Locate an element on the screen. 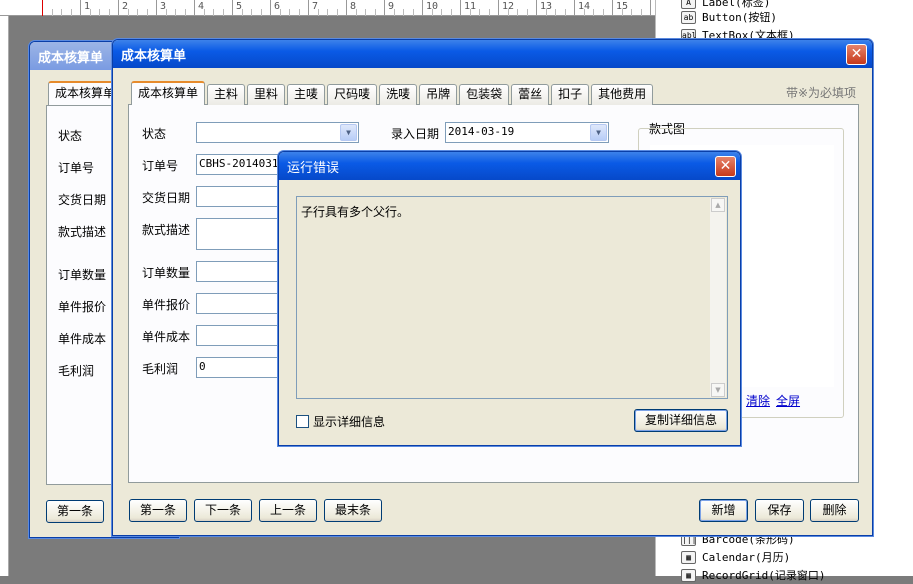  last-record-button: 最末条 is located at coordinates (353, 510).